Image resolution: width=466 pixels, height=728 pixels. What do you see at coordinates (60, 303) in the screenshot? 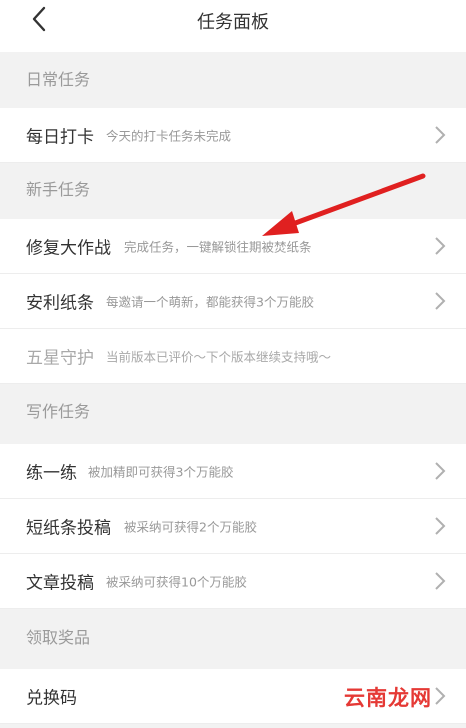
I see `task-title: 安利纸条` at bounding box center [60, 303].